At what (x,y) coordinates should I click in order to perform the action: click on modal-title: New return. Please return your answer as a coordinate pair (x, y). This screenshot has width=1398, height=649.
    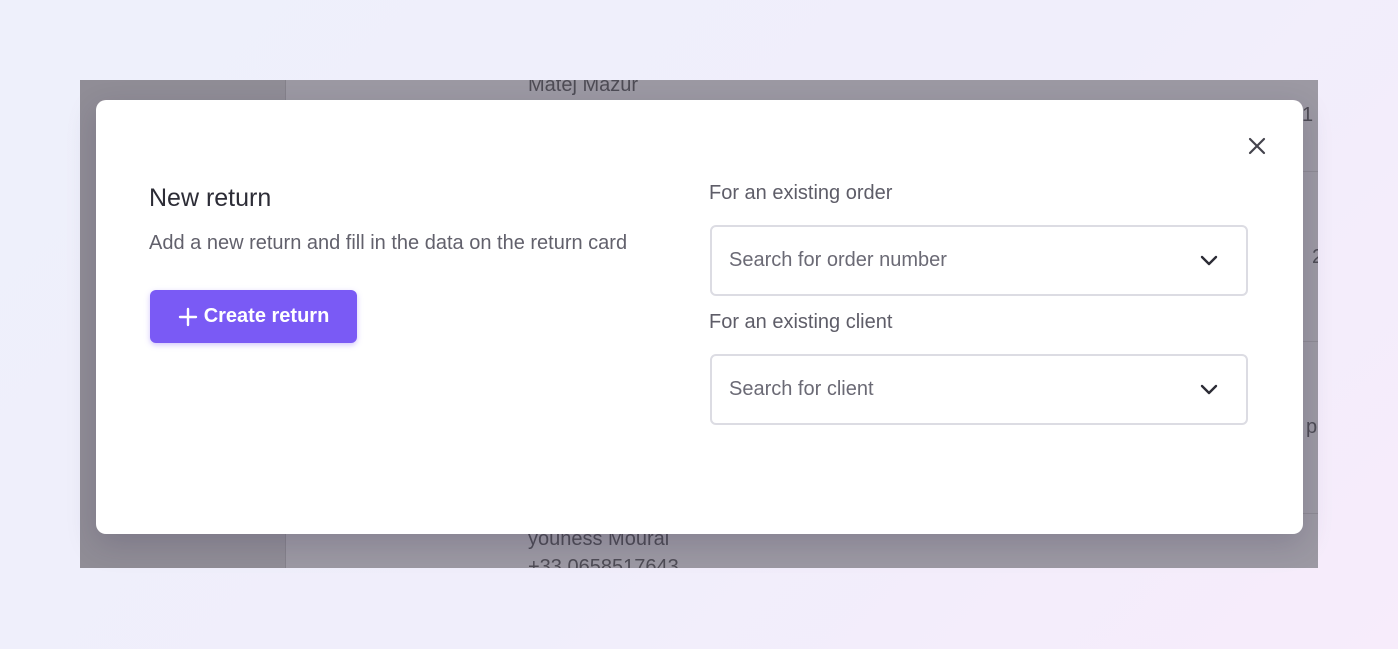
    Looking at the image, I should click on (210, 198).